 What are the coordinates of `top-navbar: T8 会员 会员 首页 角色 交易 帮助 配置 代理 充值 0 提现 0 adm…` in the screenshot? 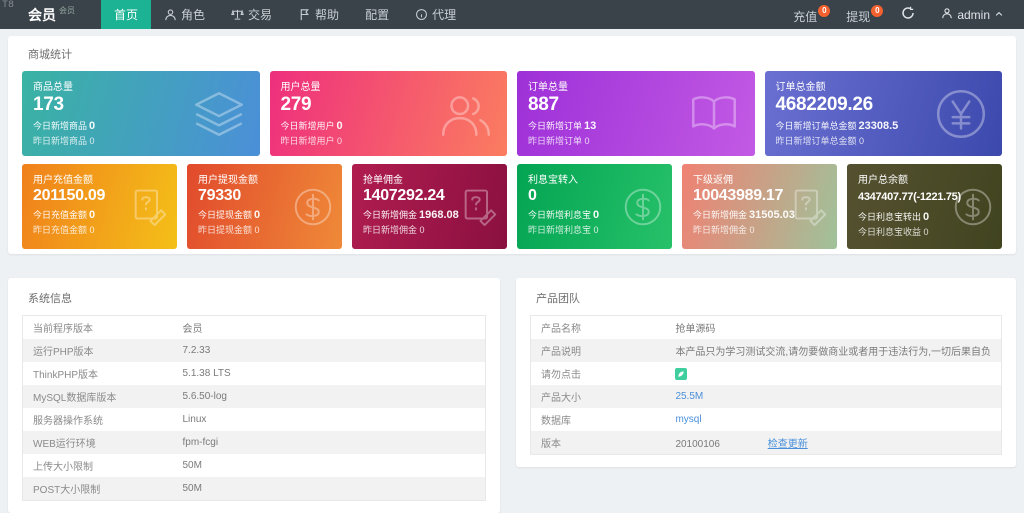 It's located at (512, 14).